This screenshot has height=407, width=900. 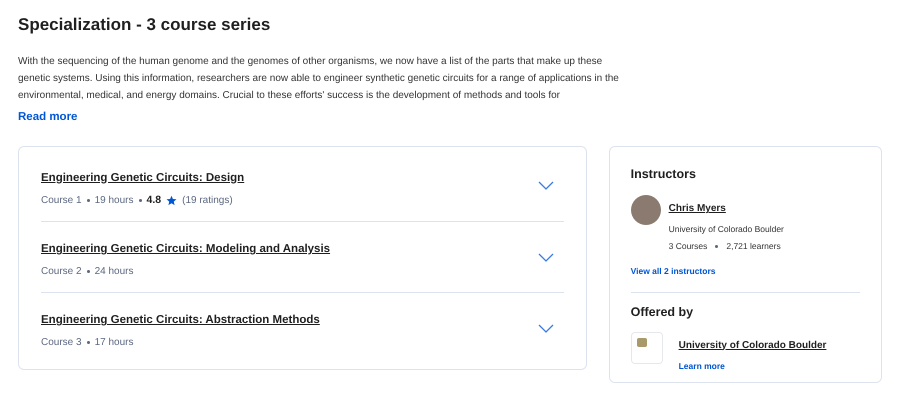 What do you see at coordinates (752, 366) in the screenshot?
I see `learn-more-link: Learn more` at bounding box center [752, 366].